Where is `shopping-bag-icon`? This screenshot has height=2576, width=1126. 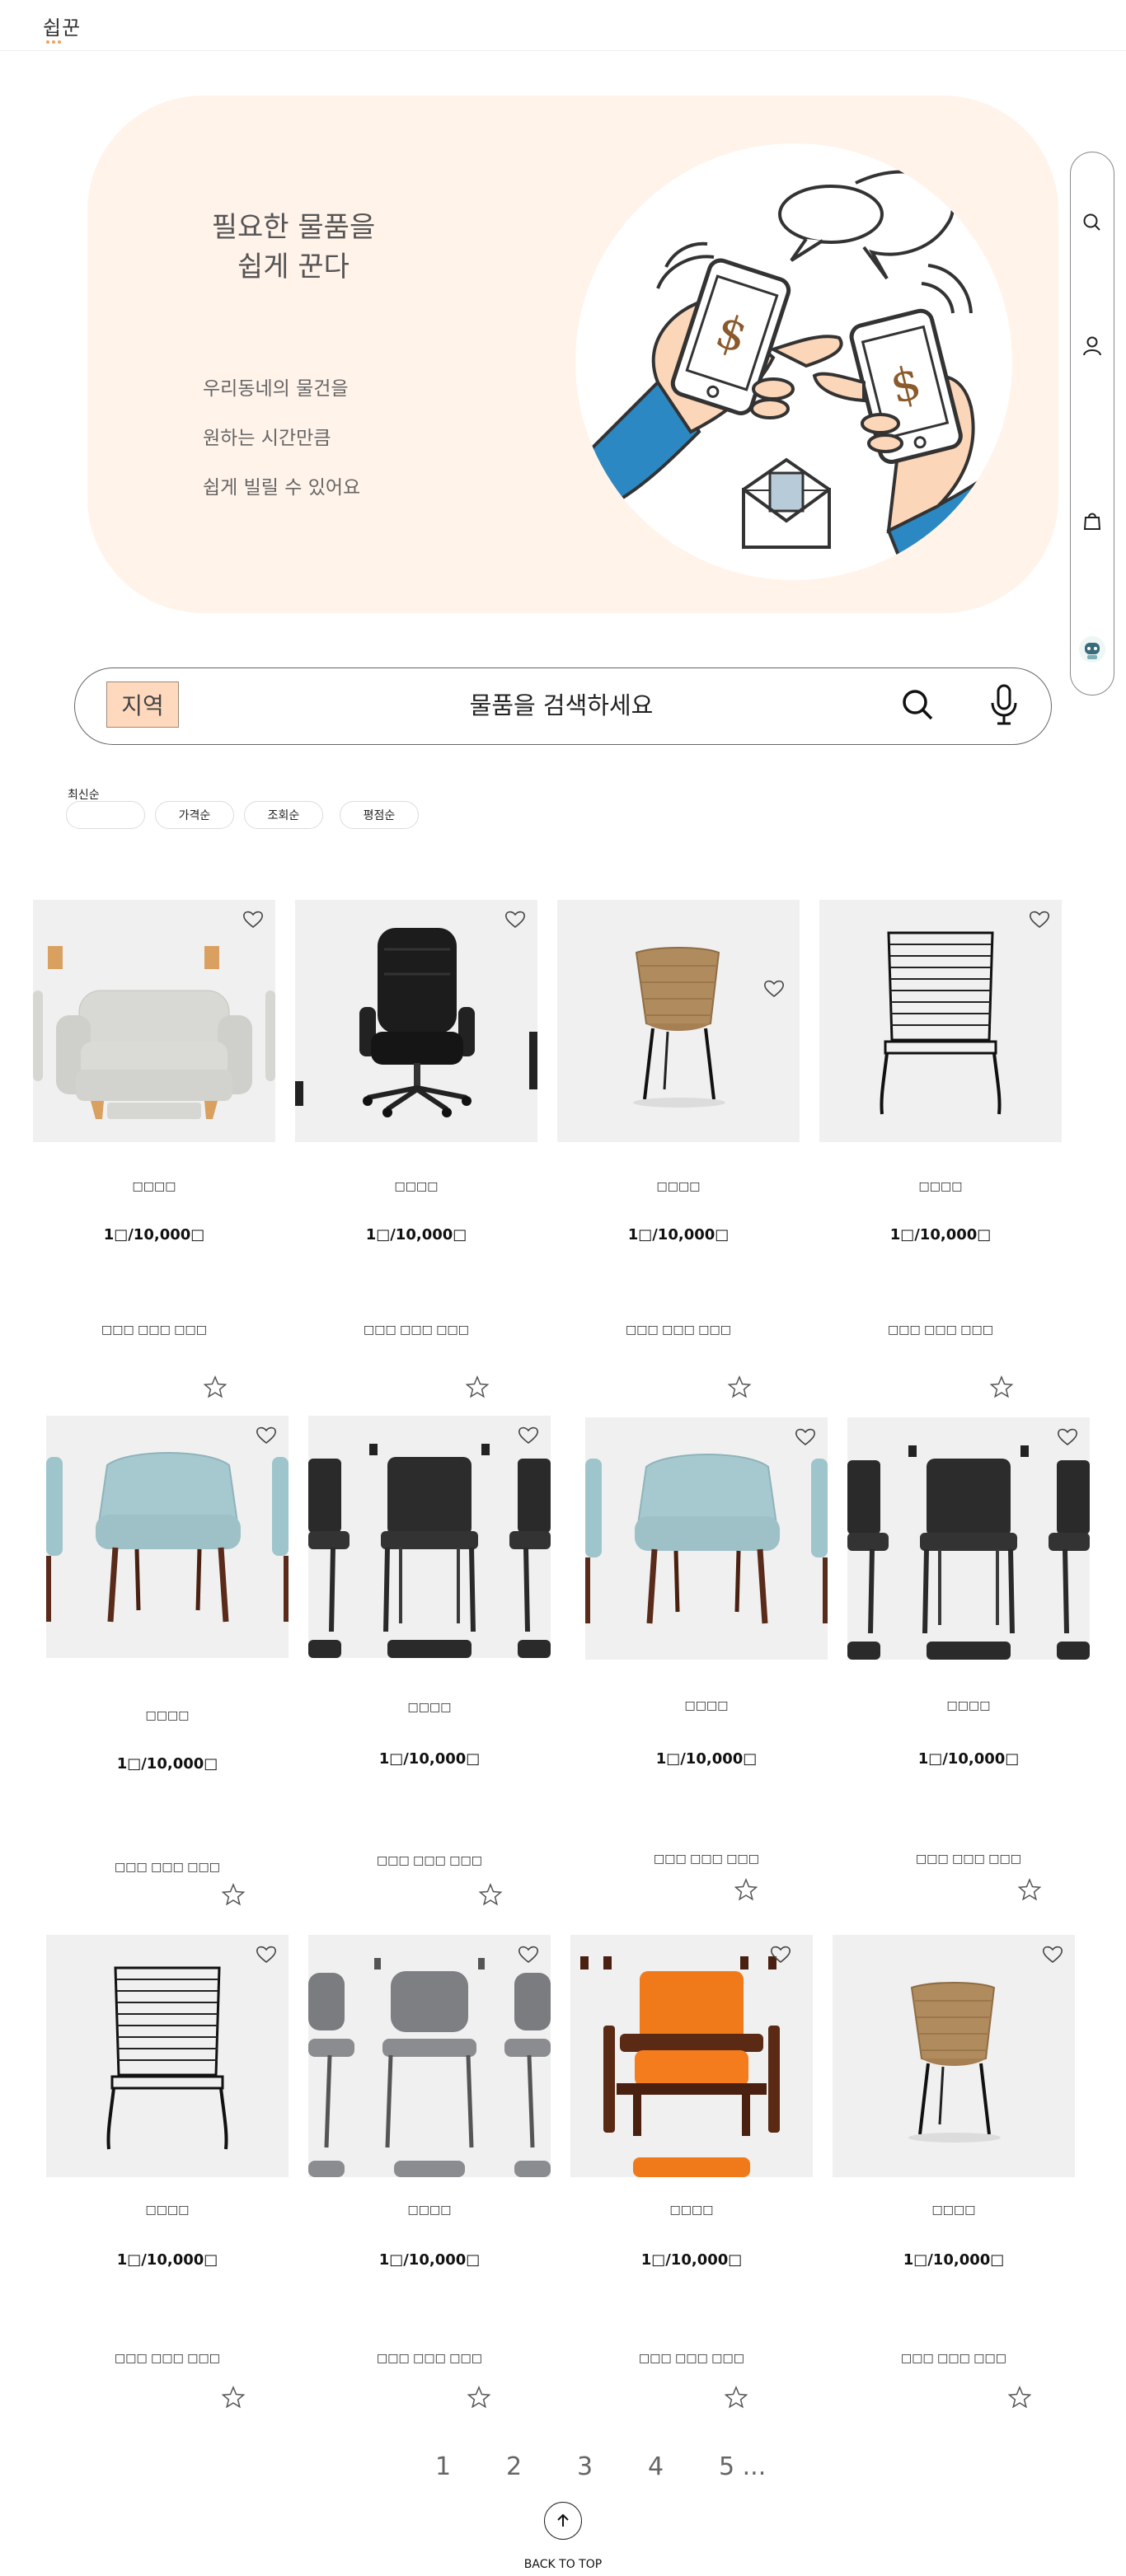
shopping-bag-icon is located at coordinates (1092, 521).